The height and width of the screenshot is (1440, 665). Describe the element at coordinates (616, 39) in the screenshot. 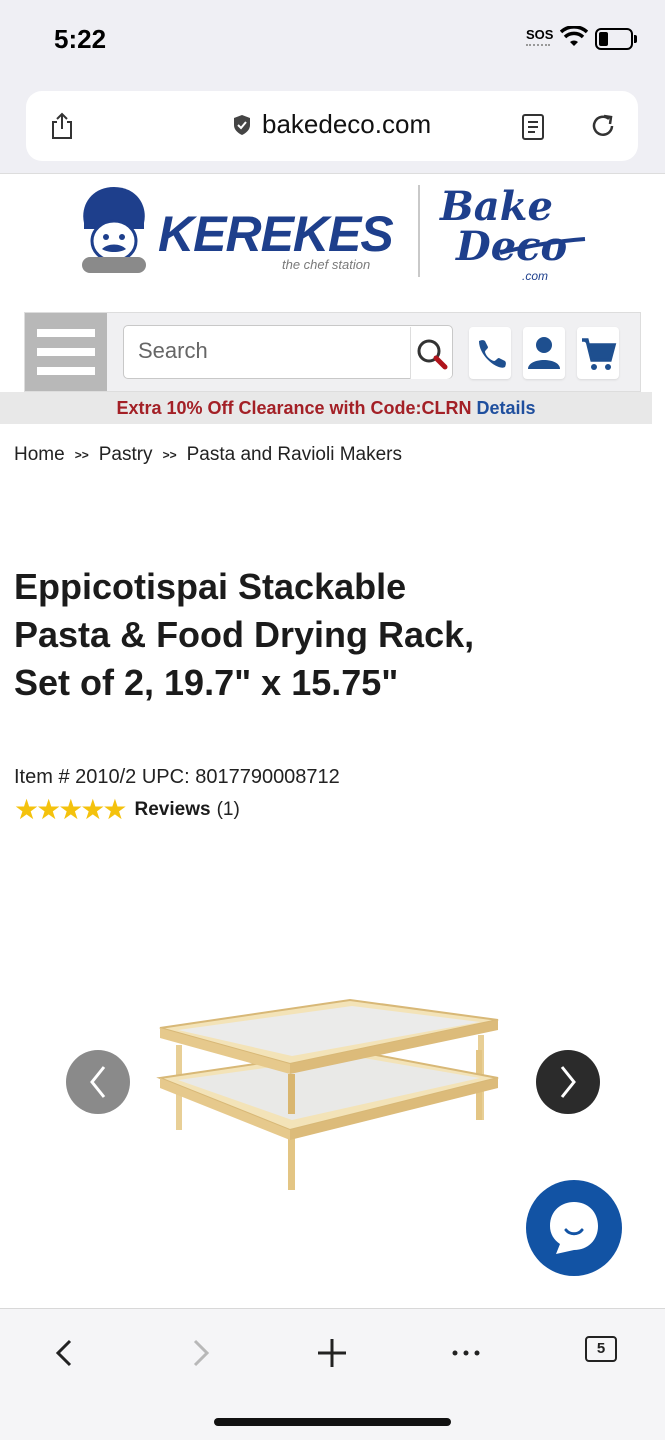

I see `battery-icon` at that location.